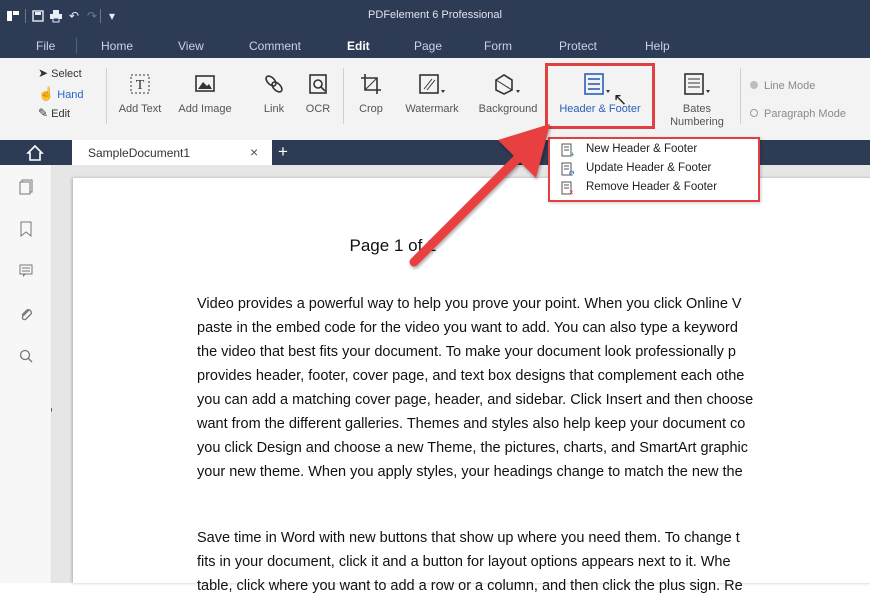  What do you see at coordinates (205, 109) in the screenshot?
I see `add-image-label: Add Image` at bounding box center [205, 109].